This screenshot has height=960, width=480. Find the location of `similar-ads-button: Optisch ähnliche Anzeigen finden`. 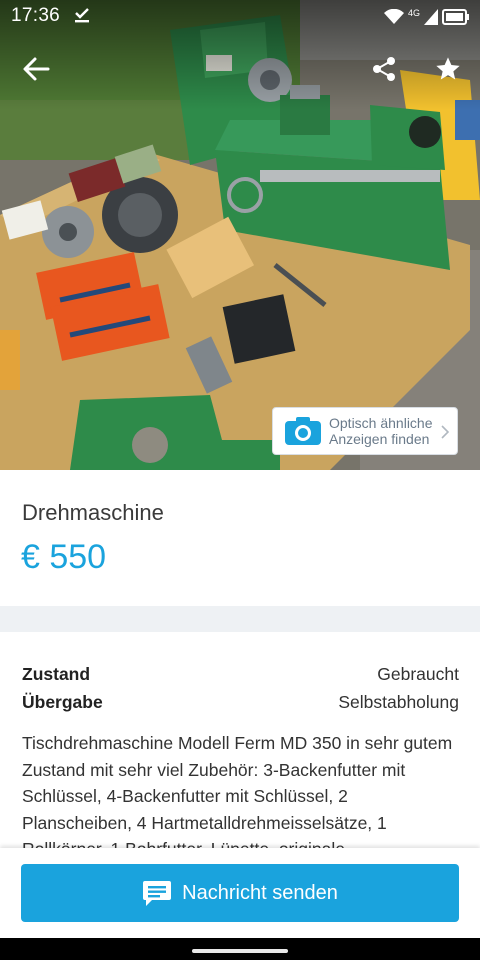

similar-ads-button: Optisch ähnliche Anzeigen finden is located at coordinates (365, 431).